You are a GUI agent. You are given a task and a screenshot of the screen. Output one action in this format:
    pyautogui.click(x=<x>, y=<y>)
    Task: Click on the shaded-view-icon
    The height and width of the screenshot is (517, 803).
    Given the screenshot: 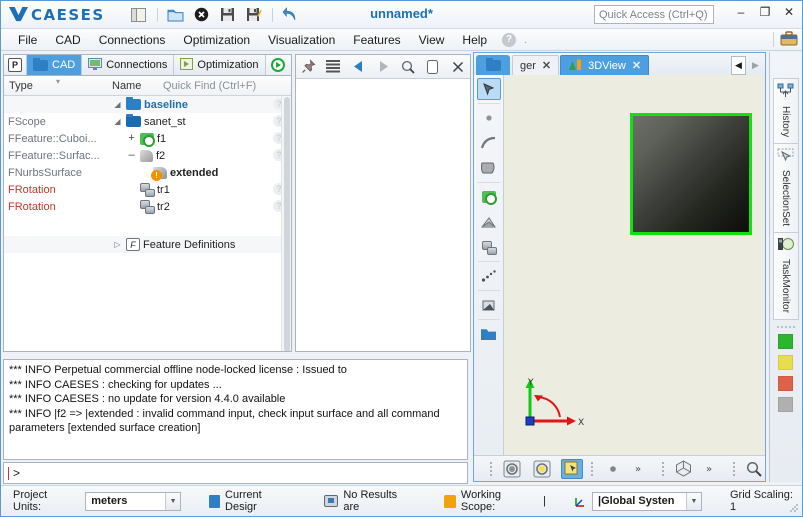 What is the action you would take?
    pyautogui.click(x=512, y=469)
    